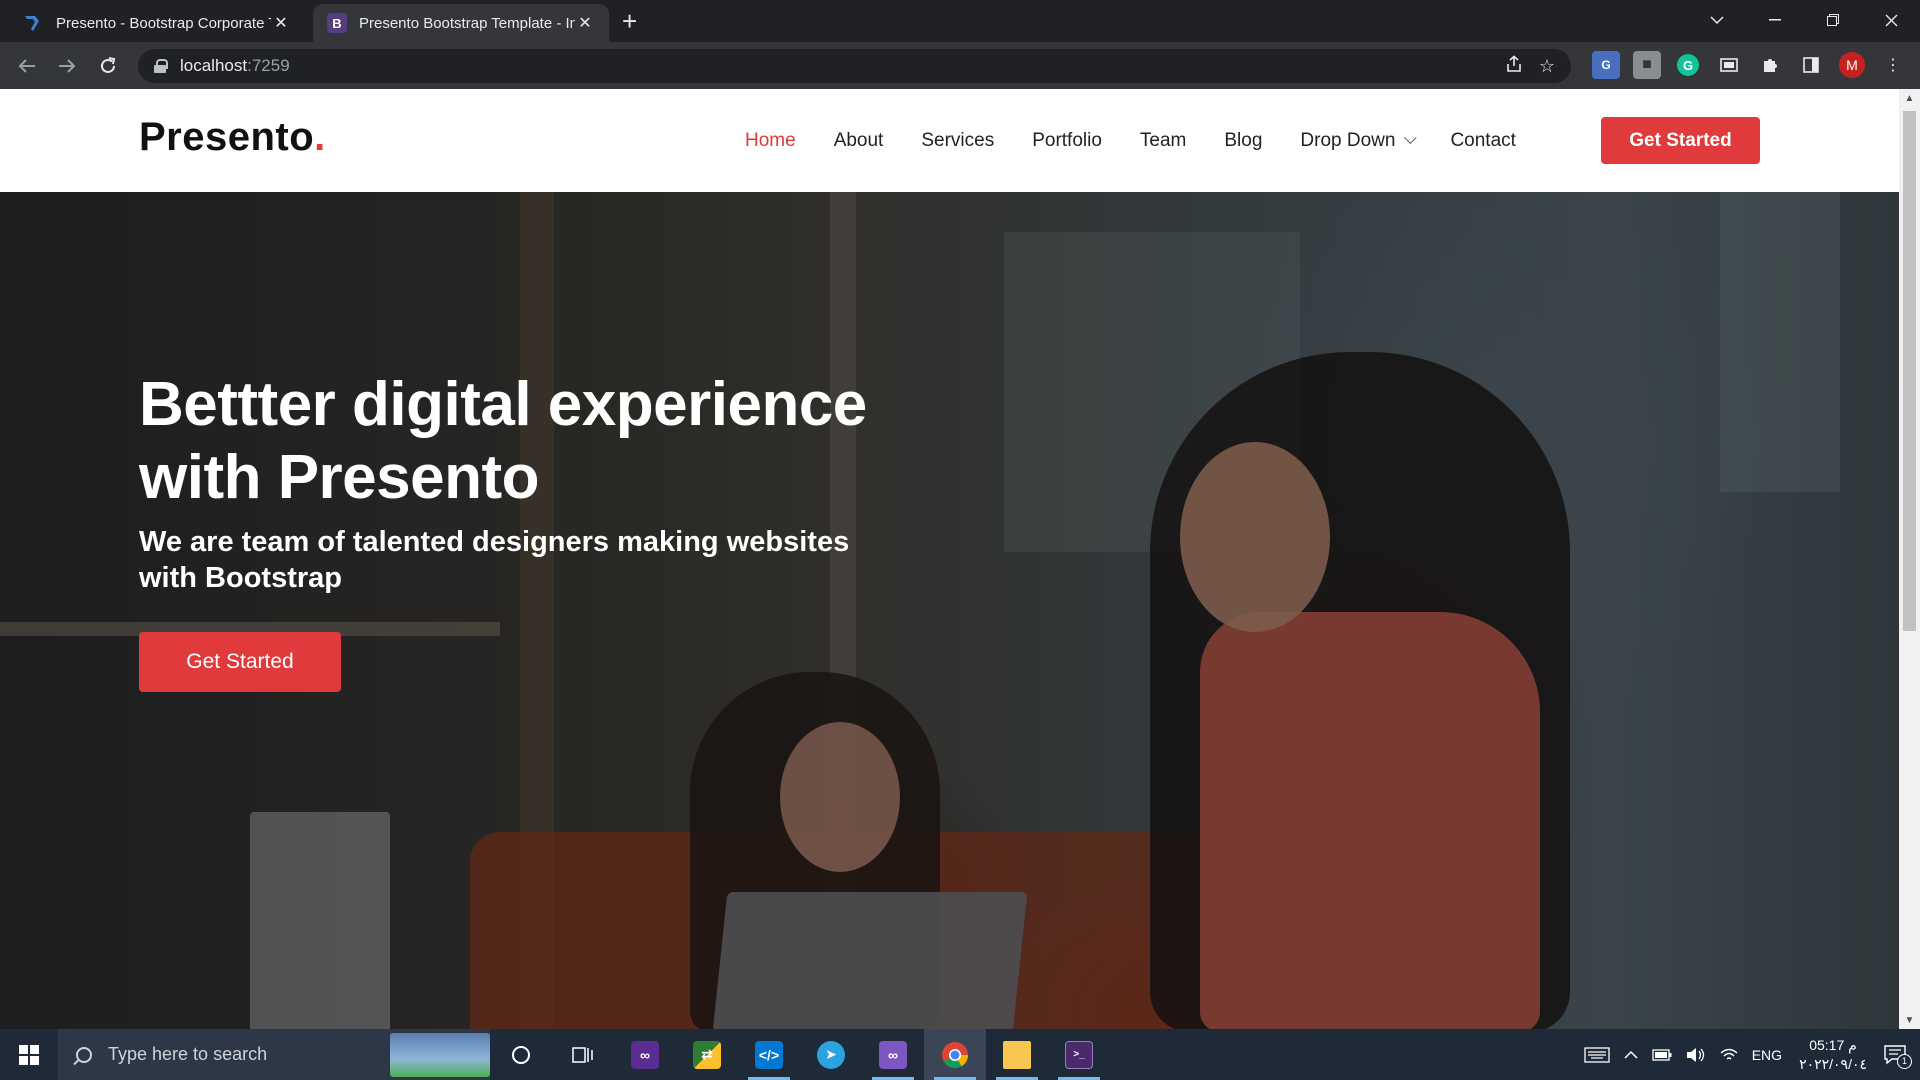 Image resolution: width=1920 pixels, height=1080 pixels. I want to click on taskbar-search-box: Type here to search, so click(274, 1054).